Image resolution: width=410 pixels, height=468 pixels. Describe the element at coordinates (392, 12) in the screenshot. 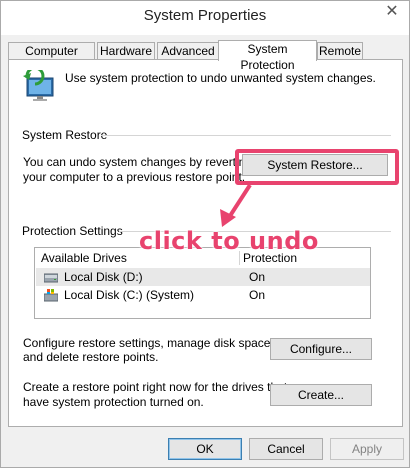

I see `close-button: ✕` at that location.